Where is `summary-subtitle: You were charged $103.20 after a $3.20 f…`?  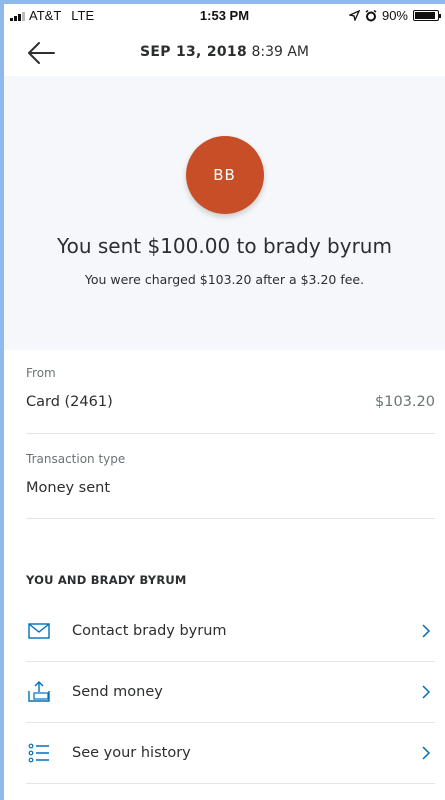 summary-subtitle: You were charged $103.20 after a $3.20 f… is located at coordinates (224, 279).